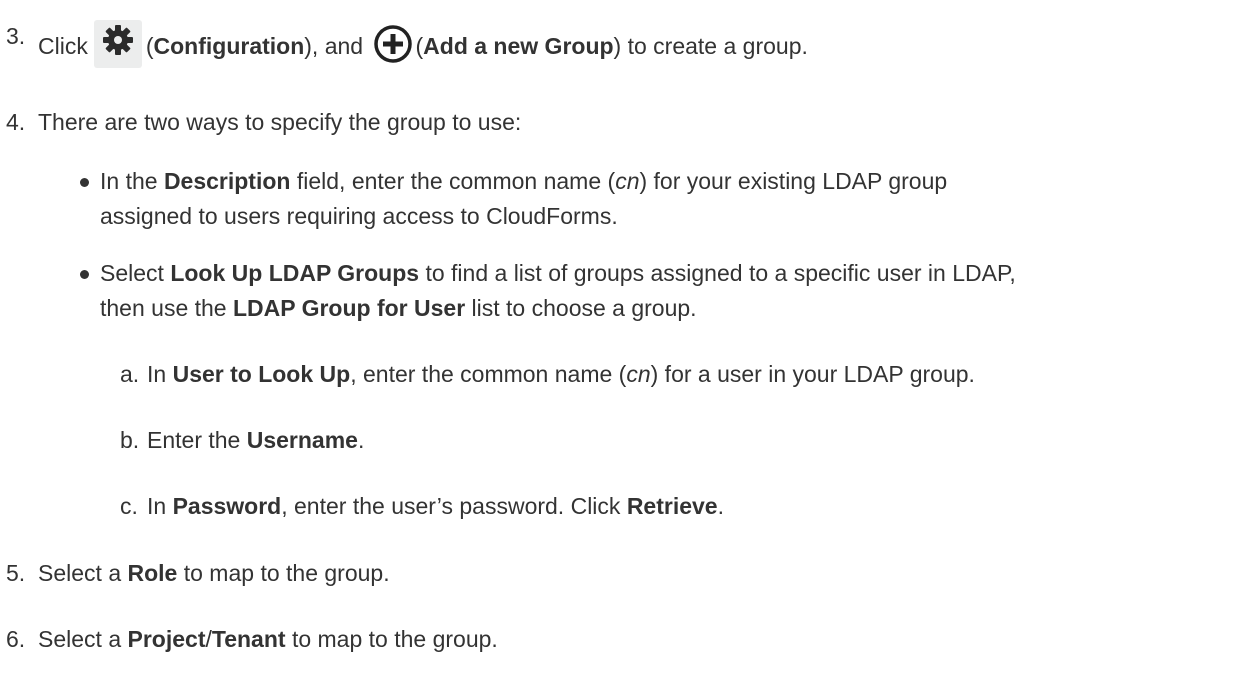 The width and height of the screenshot is (1234, 684). What do you see at coordinates (229, 46) in the screenshot?
I see `configuration-label: Configuration` at bounding box center [229, 46].